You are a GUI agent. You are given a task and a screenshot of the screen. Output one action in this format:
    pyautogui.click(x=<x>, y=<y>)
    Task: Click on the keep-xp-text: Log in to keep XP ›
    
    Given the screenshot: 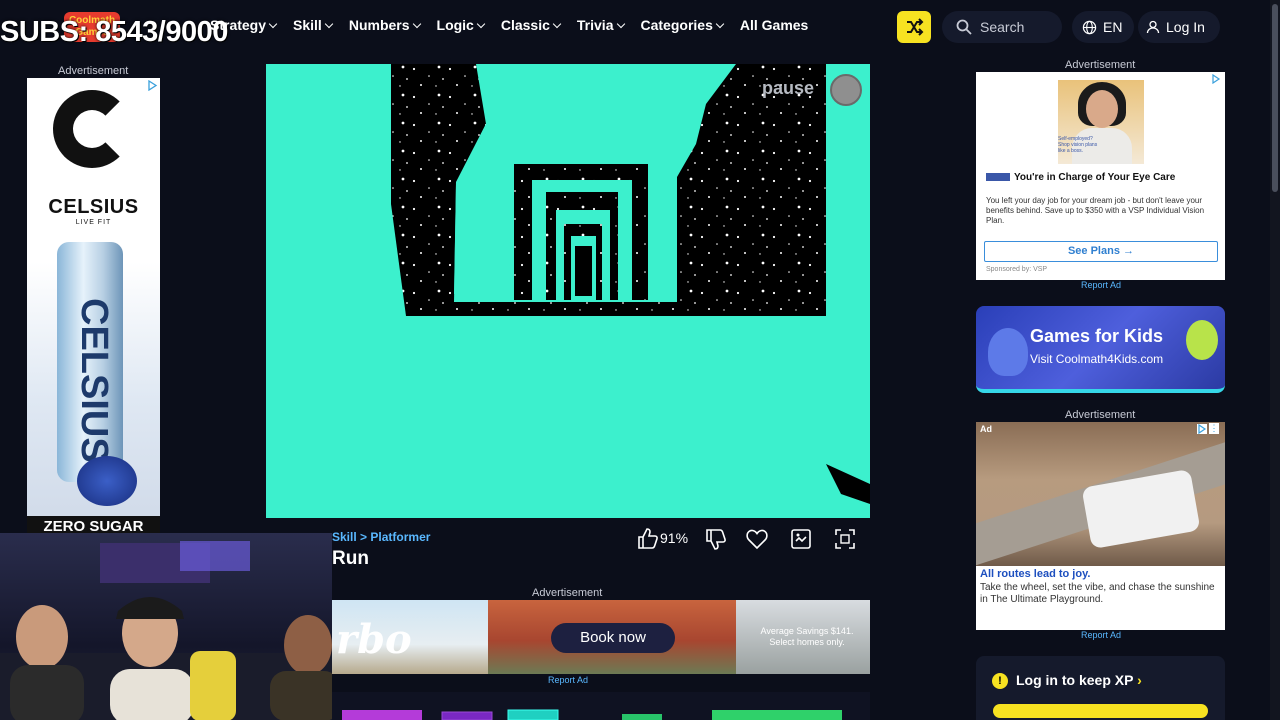 What is the action you would take?
    pyautogui.click(x=1079, y=680)
    